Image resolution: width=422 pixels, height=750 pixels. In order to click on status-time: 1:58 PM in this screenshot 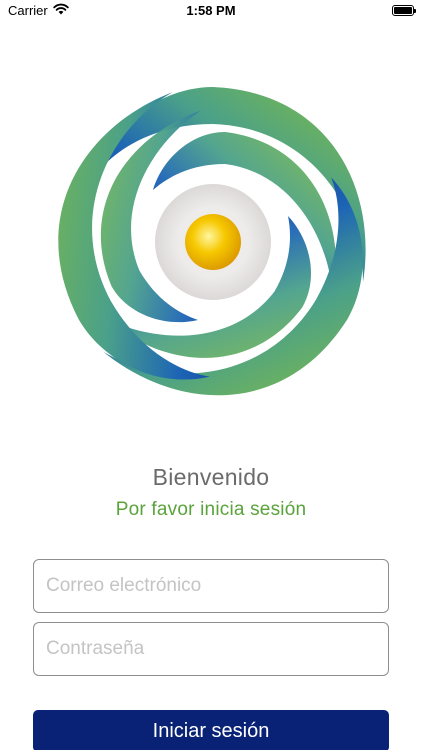, I will do `click(211, 10)`.